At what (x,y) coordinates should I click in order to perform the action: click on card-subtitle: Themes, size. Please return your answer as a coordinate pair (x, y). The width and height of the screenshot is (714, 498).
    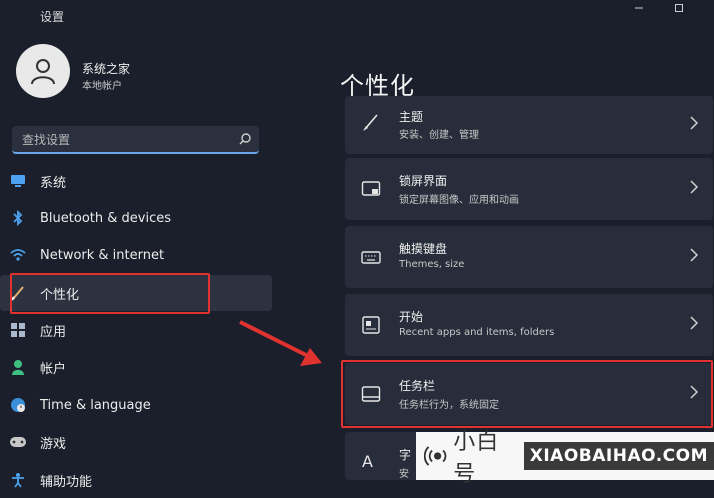
    Looking at the image, I should click on (432, 264).